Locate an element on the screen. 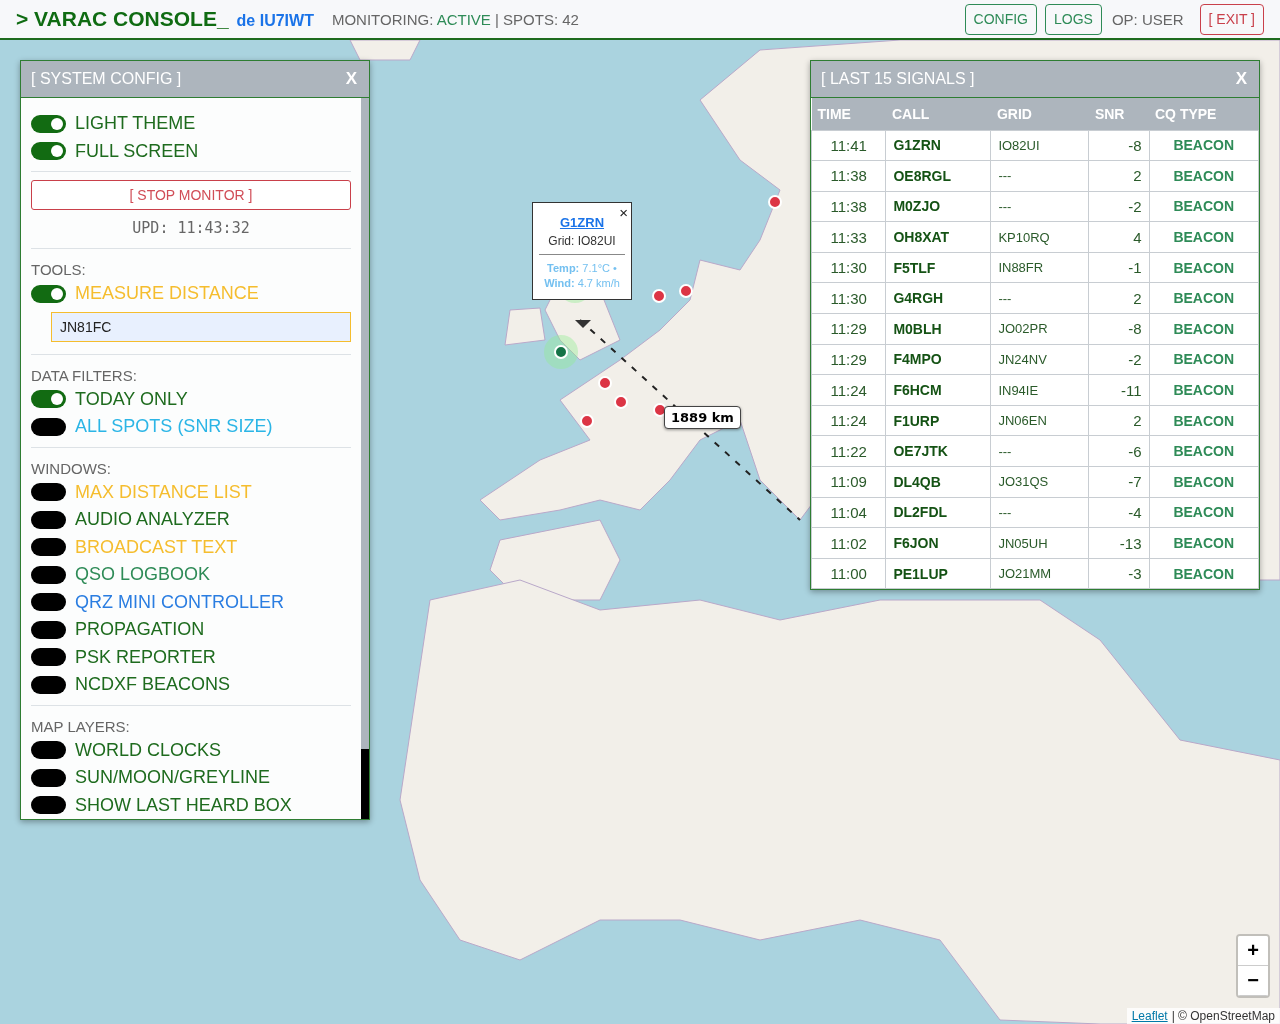  operator-label: OP: USER is located at coordinates (1147, 19).